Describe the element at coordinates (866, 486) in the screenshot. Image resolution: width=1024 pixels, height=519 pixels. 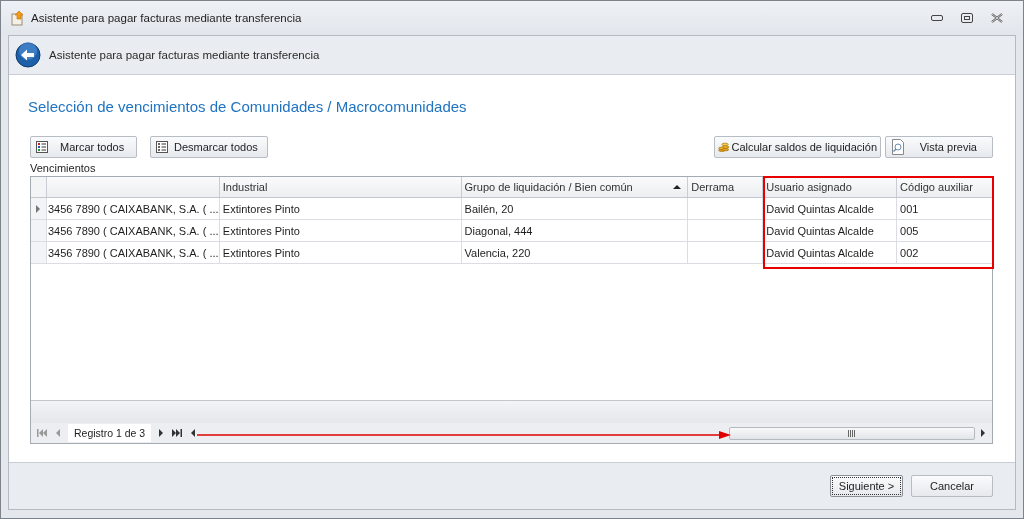
I see `next-button: Siguiente >` at that location.